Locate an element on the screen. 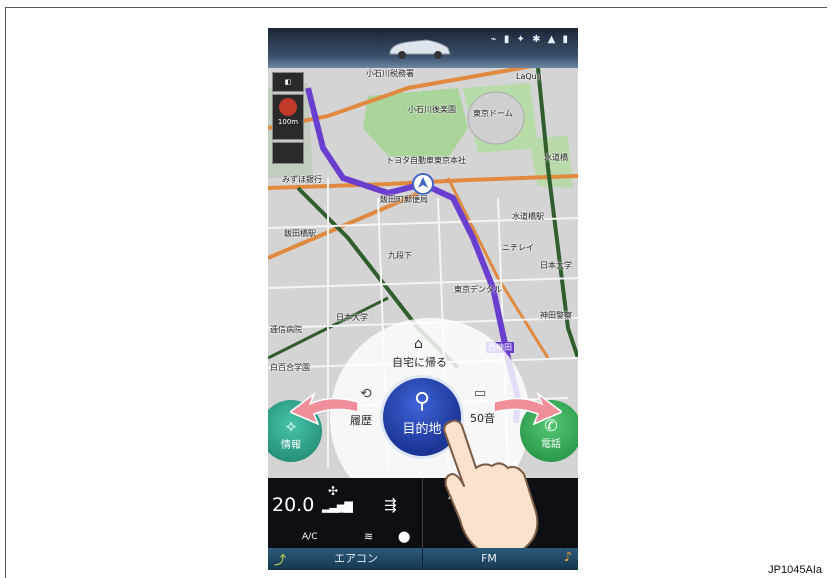  map-label: 飯田橋駅 is located at coordinates (300, 233).